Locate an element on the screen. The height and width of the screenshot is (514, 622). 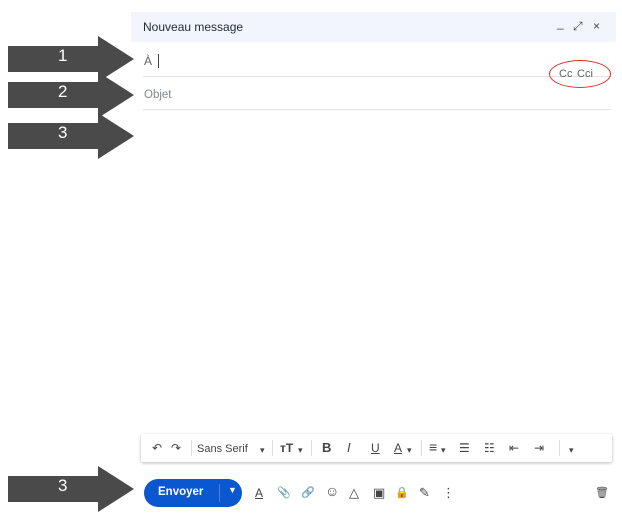
formatting-options-icon: A is located at coordinates (259, 493).